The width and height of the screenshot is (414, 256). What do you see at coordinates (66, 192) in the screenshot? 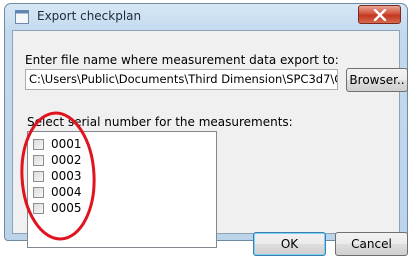
I see `serial-label: 0004` at bounding box center [66, 192].